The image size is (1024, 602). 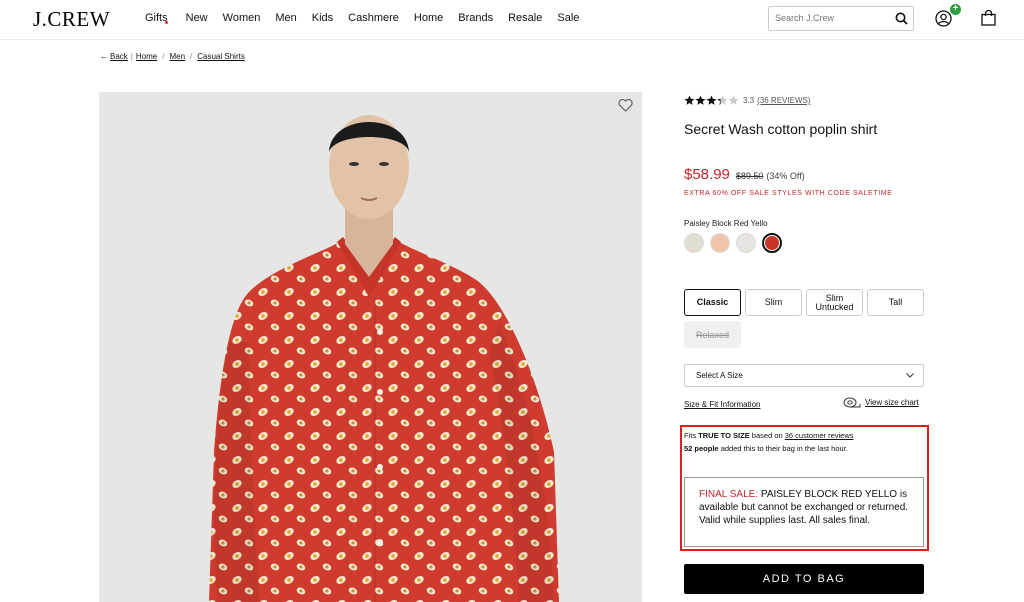 I want to click on sale-price: $58.99, so click(x=707, y=174).